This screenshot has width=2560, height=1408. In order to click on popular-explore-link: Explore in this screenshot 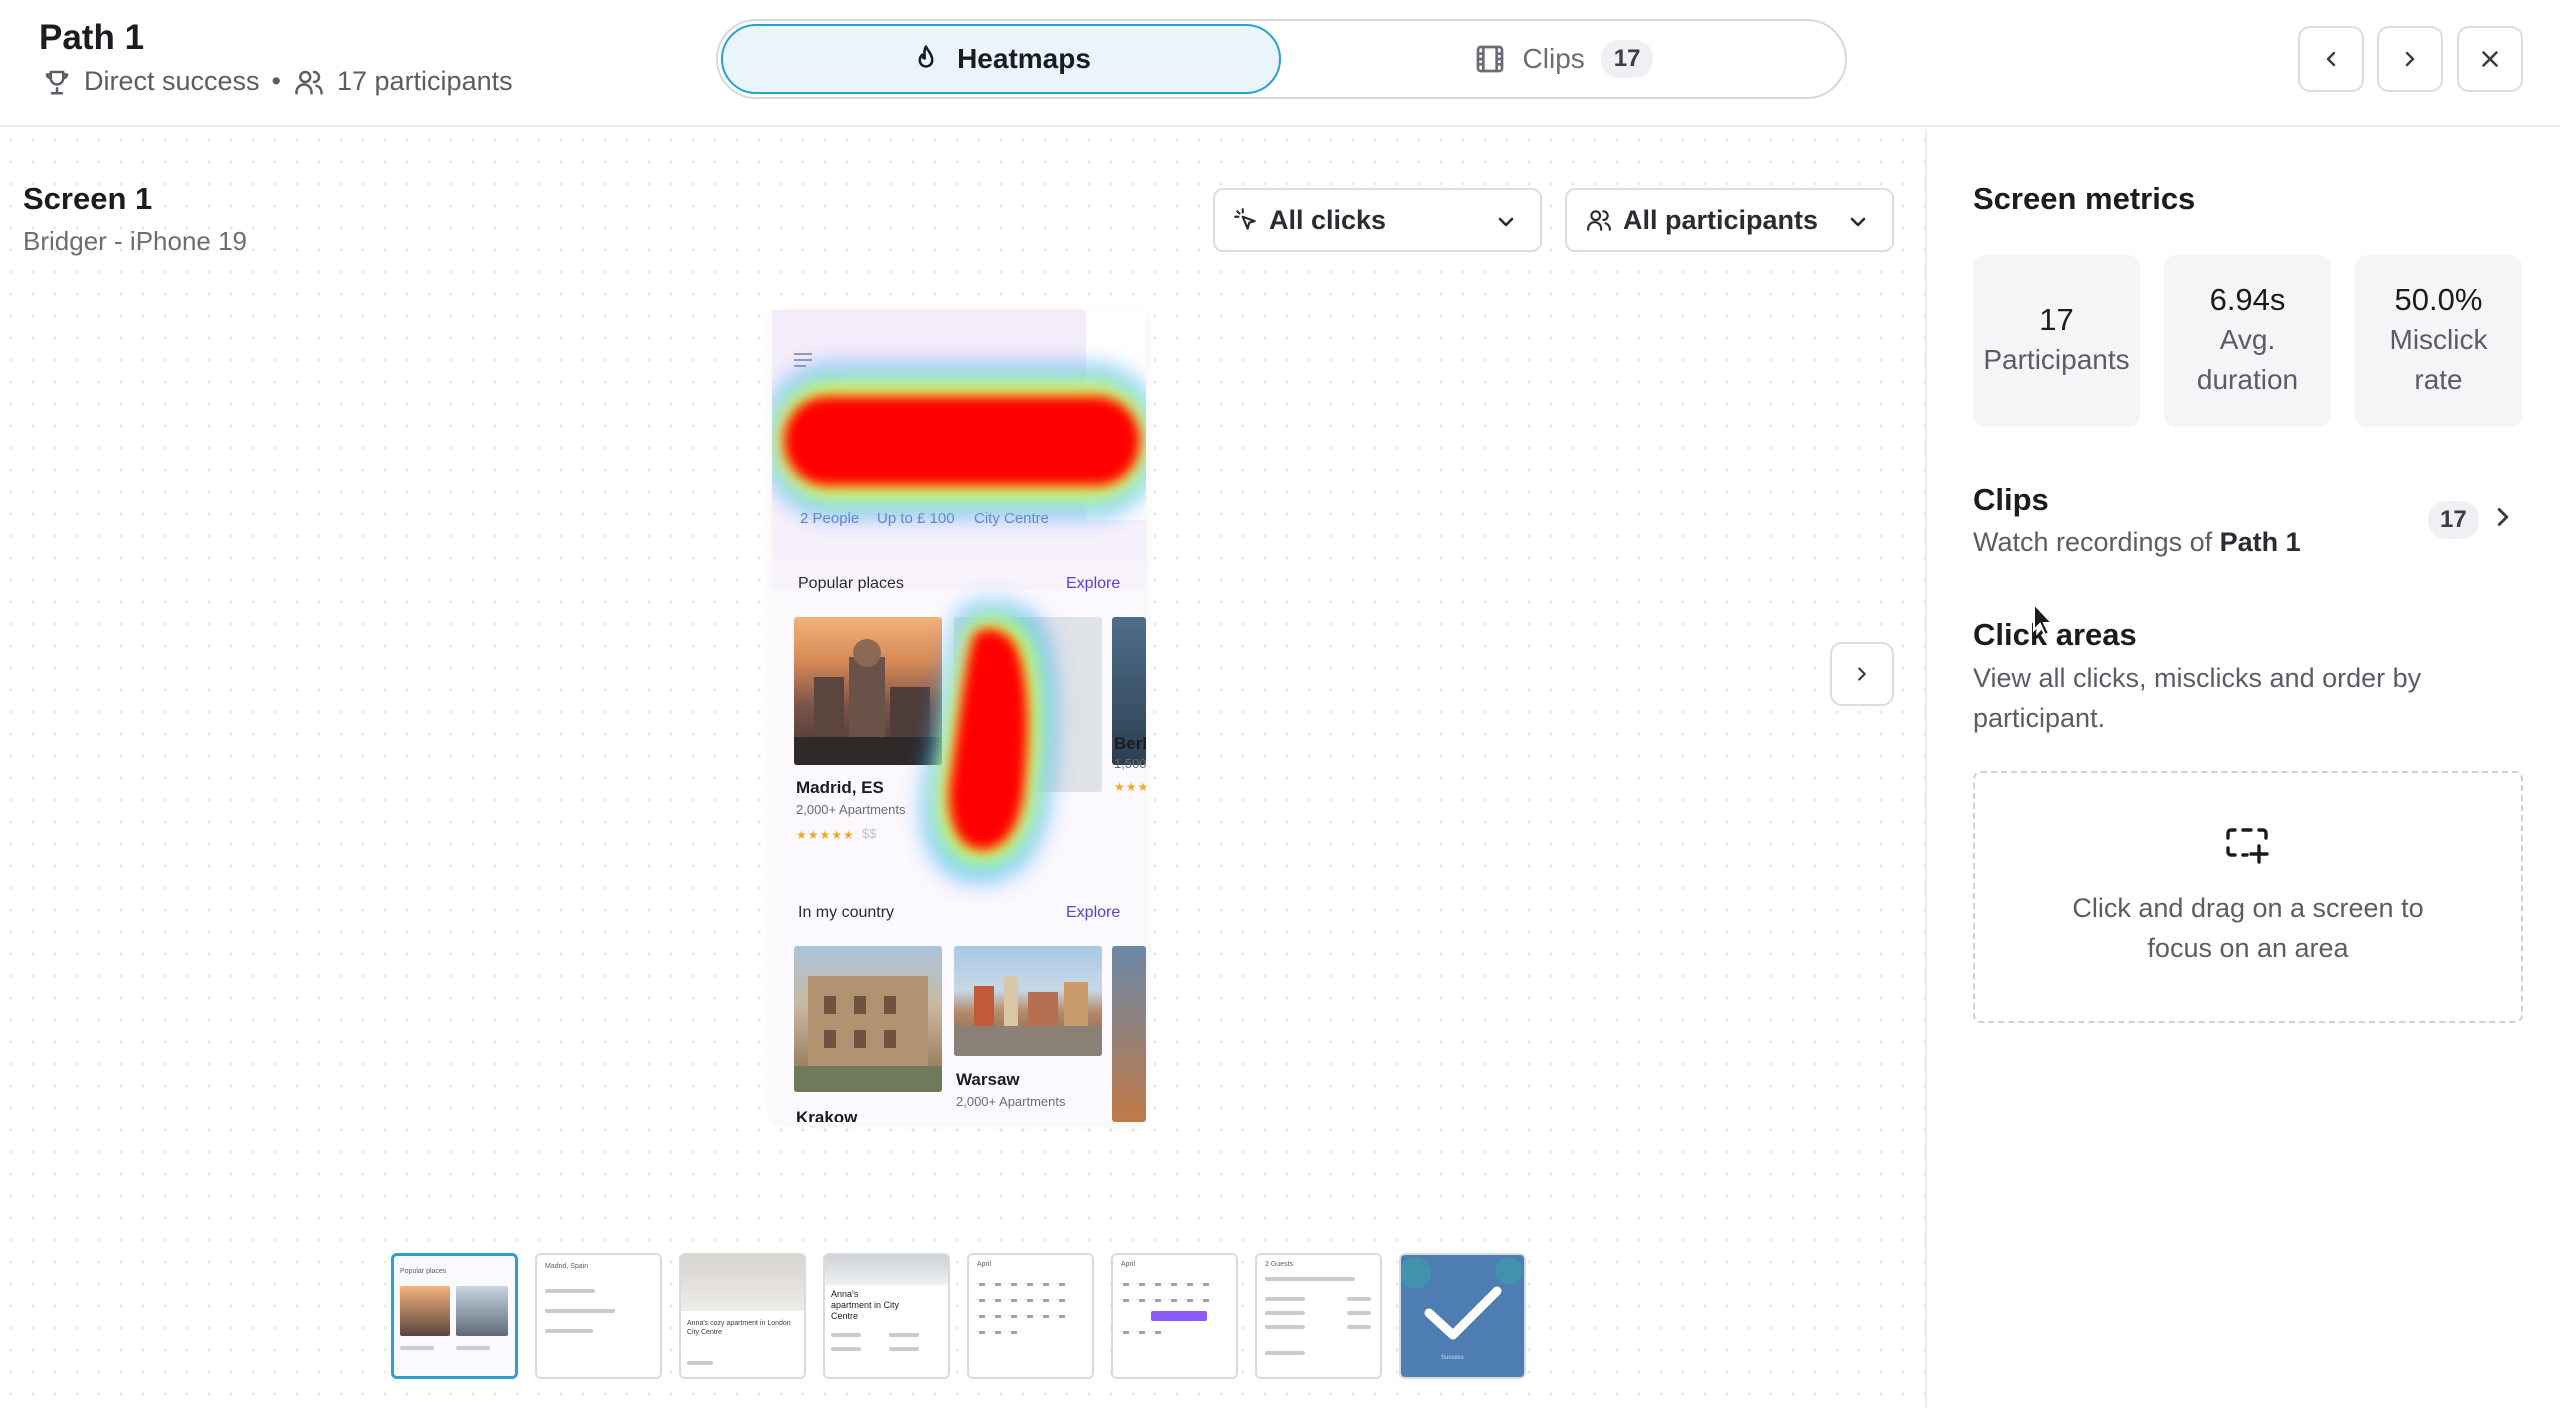, I will do `click(1093, 583)`.